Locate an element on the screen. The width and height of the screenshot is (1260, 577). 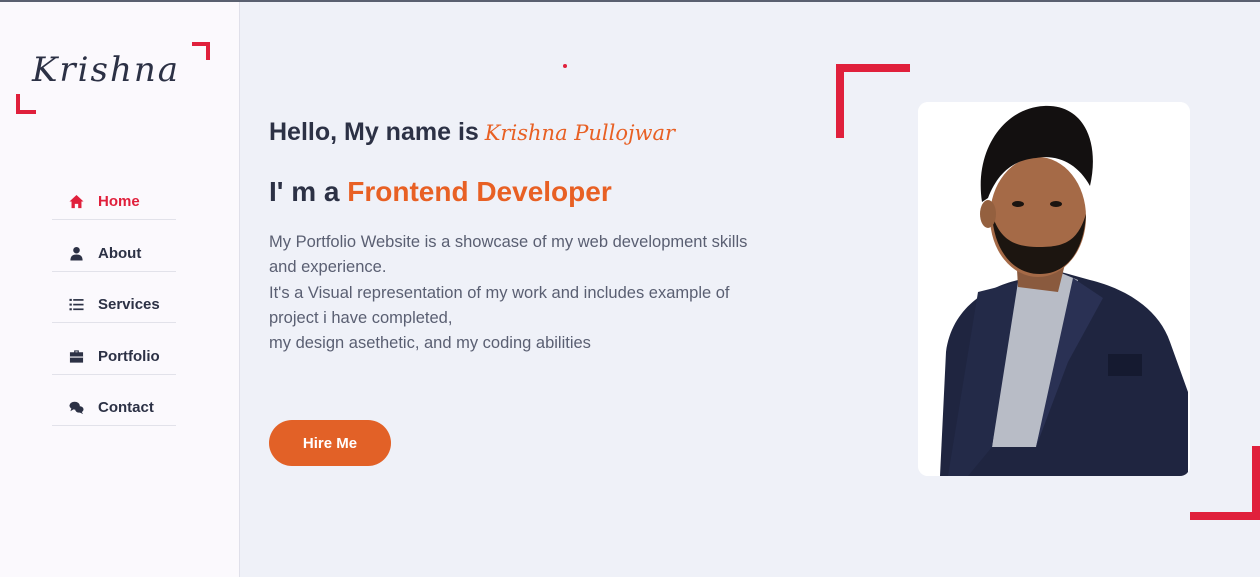
sidebar-item-label: About is located at coordinates (120, 253).